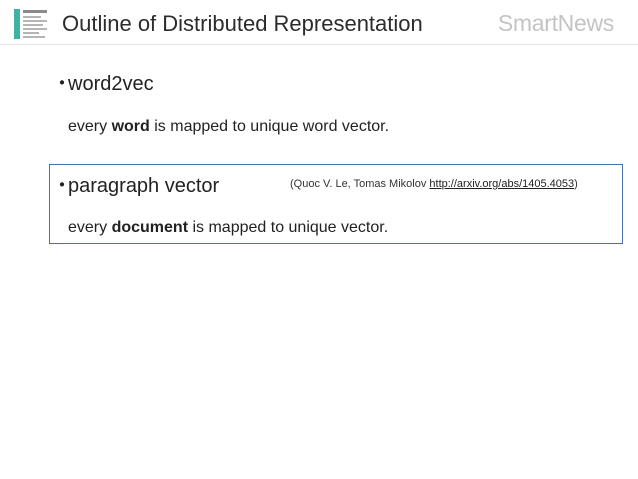  What do you see at coordinates (242, 23) in the screenshot?
I see `slide-title: Outline of Distributed Representation` at bounding box center [242, 23].